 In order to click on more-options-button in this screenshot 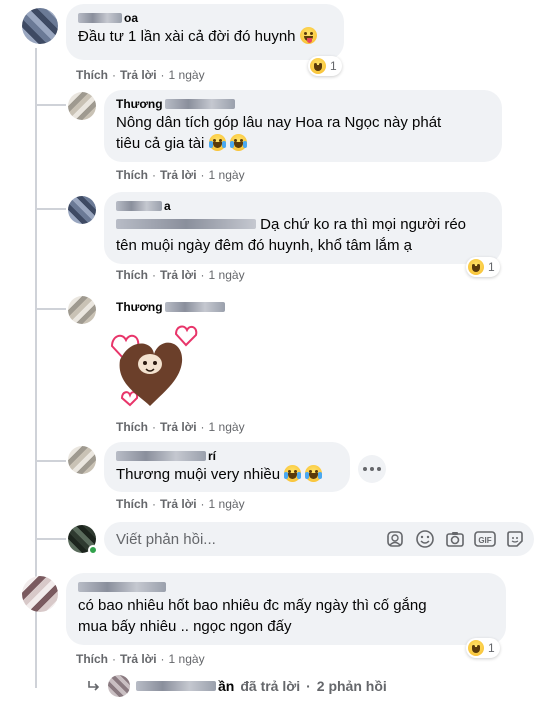, I will do `click(372, 469)`.